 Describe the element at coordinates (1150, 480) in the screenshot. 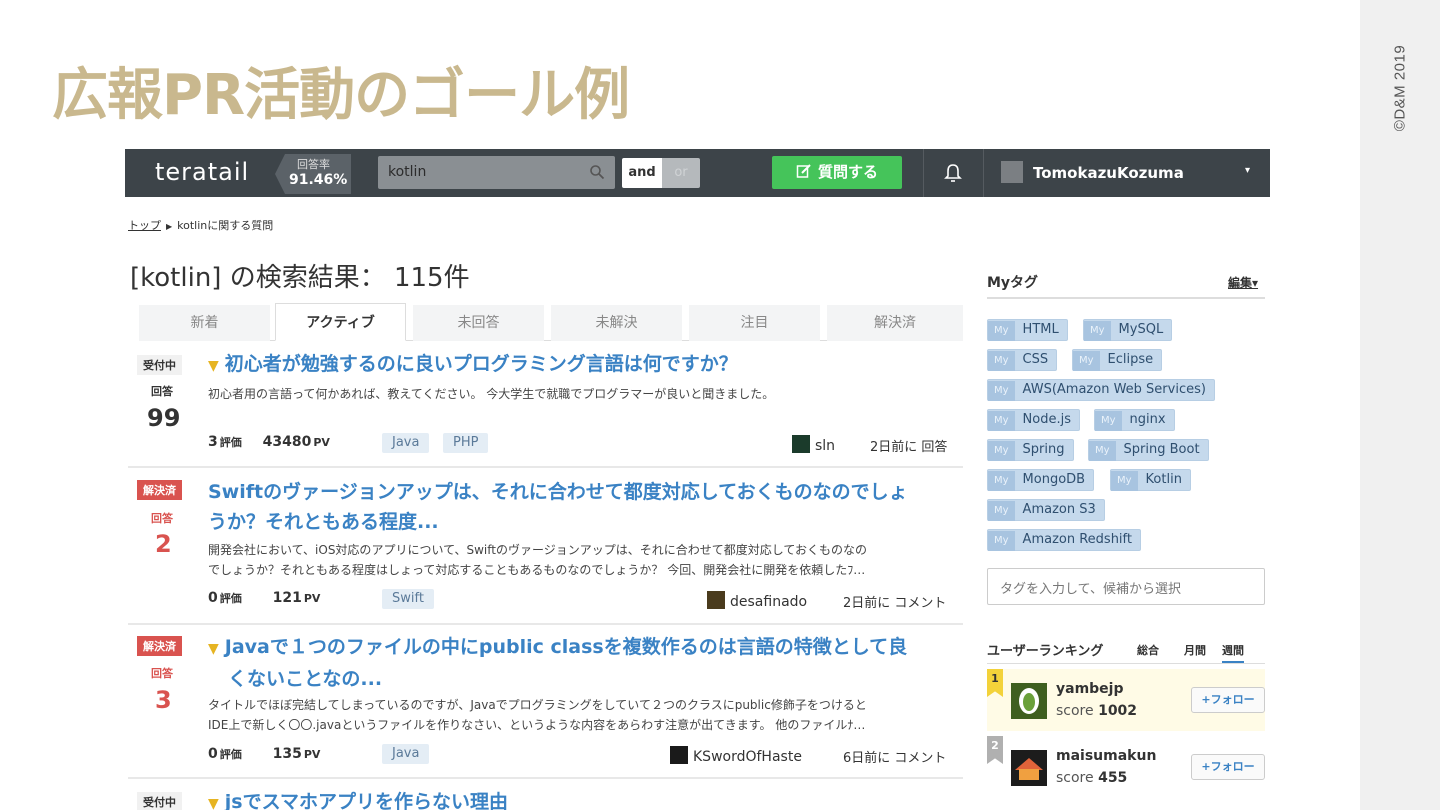

I see `mytag-kotlin: My Kotlin` at that location.